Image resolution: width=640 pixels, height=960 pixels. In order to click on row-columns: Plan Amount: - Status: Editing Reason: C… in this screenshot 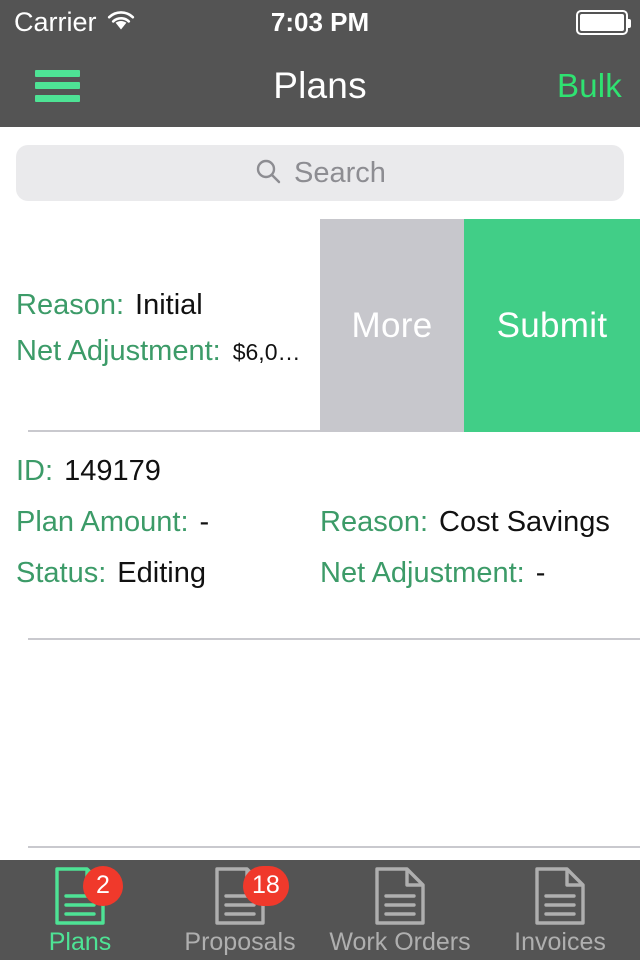, I will do `click(320, 548)`.